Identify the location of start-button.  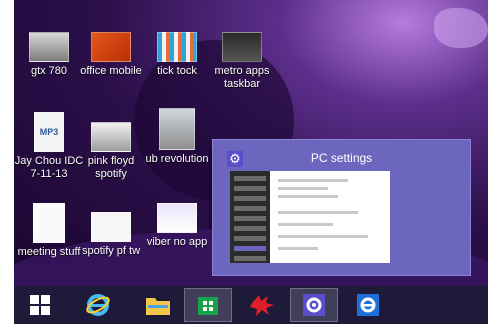
(40, 305).